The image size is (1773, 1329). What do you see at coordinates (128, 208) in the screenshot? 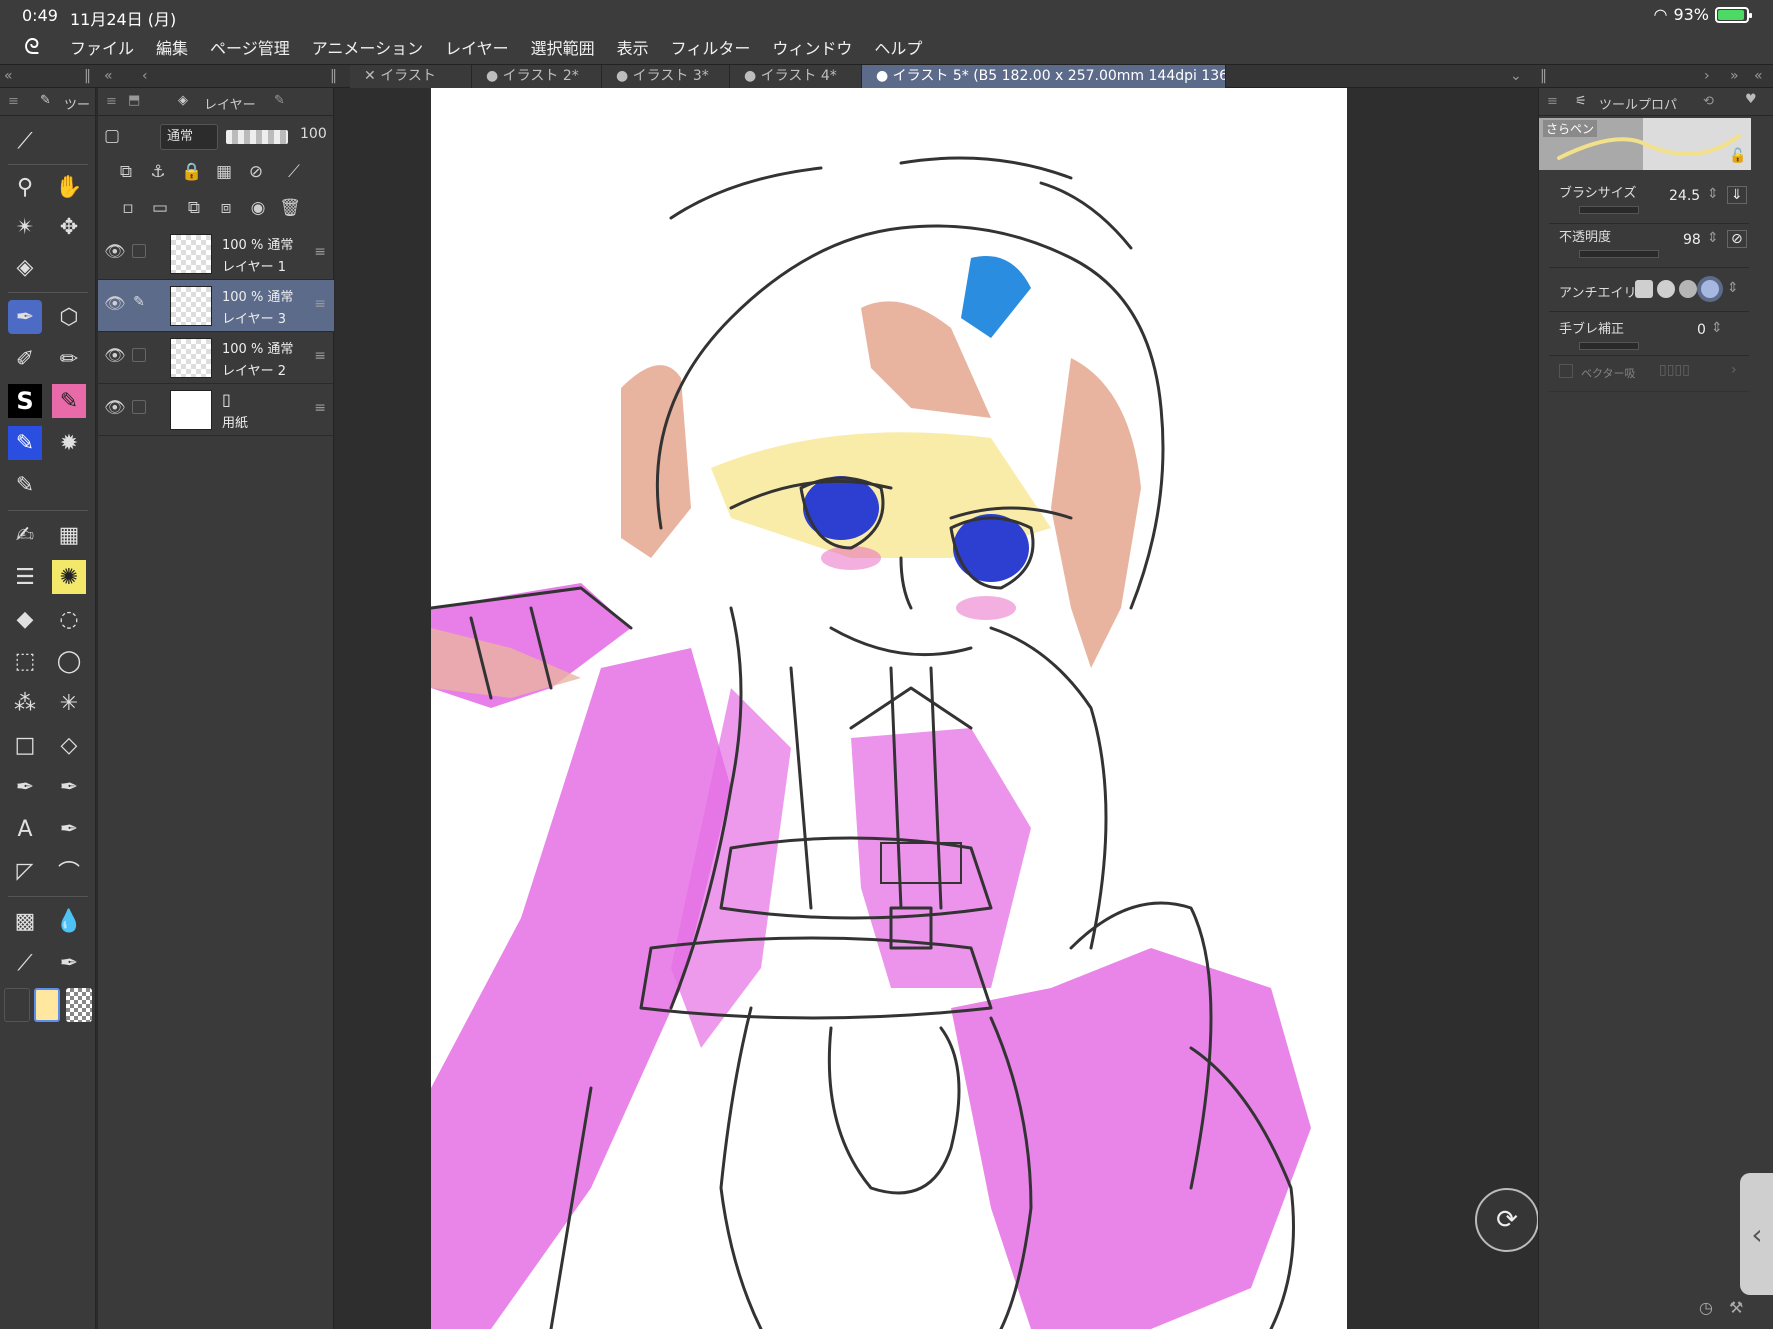
I see `new-raster-layer-icon: ▫` at bounding box center [128, 208].